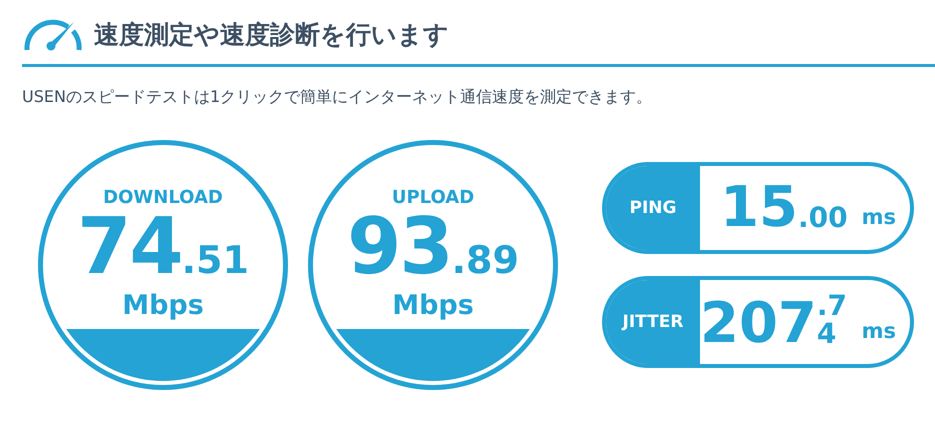 The width and height of the screenshot is (935, 426). What do you see at coordinates (163, 247) in the screenshot?
I see `speed-value: 74.51` at bounding box center [163, 247].